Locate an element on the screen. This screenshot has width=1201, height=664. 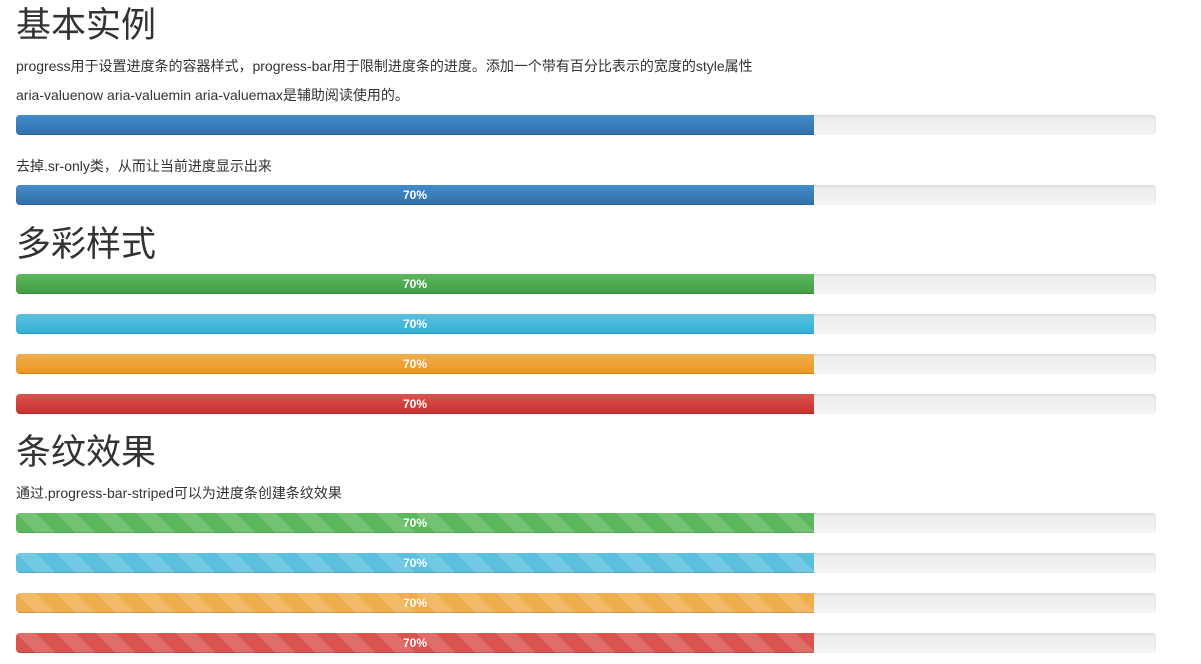
striped-warning-progress: 70% is located at coordinates (586, 603).